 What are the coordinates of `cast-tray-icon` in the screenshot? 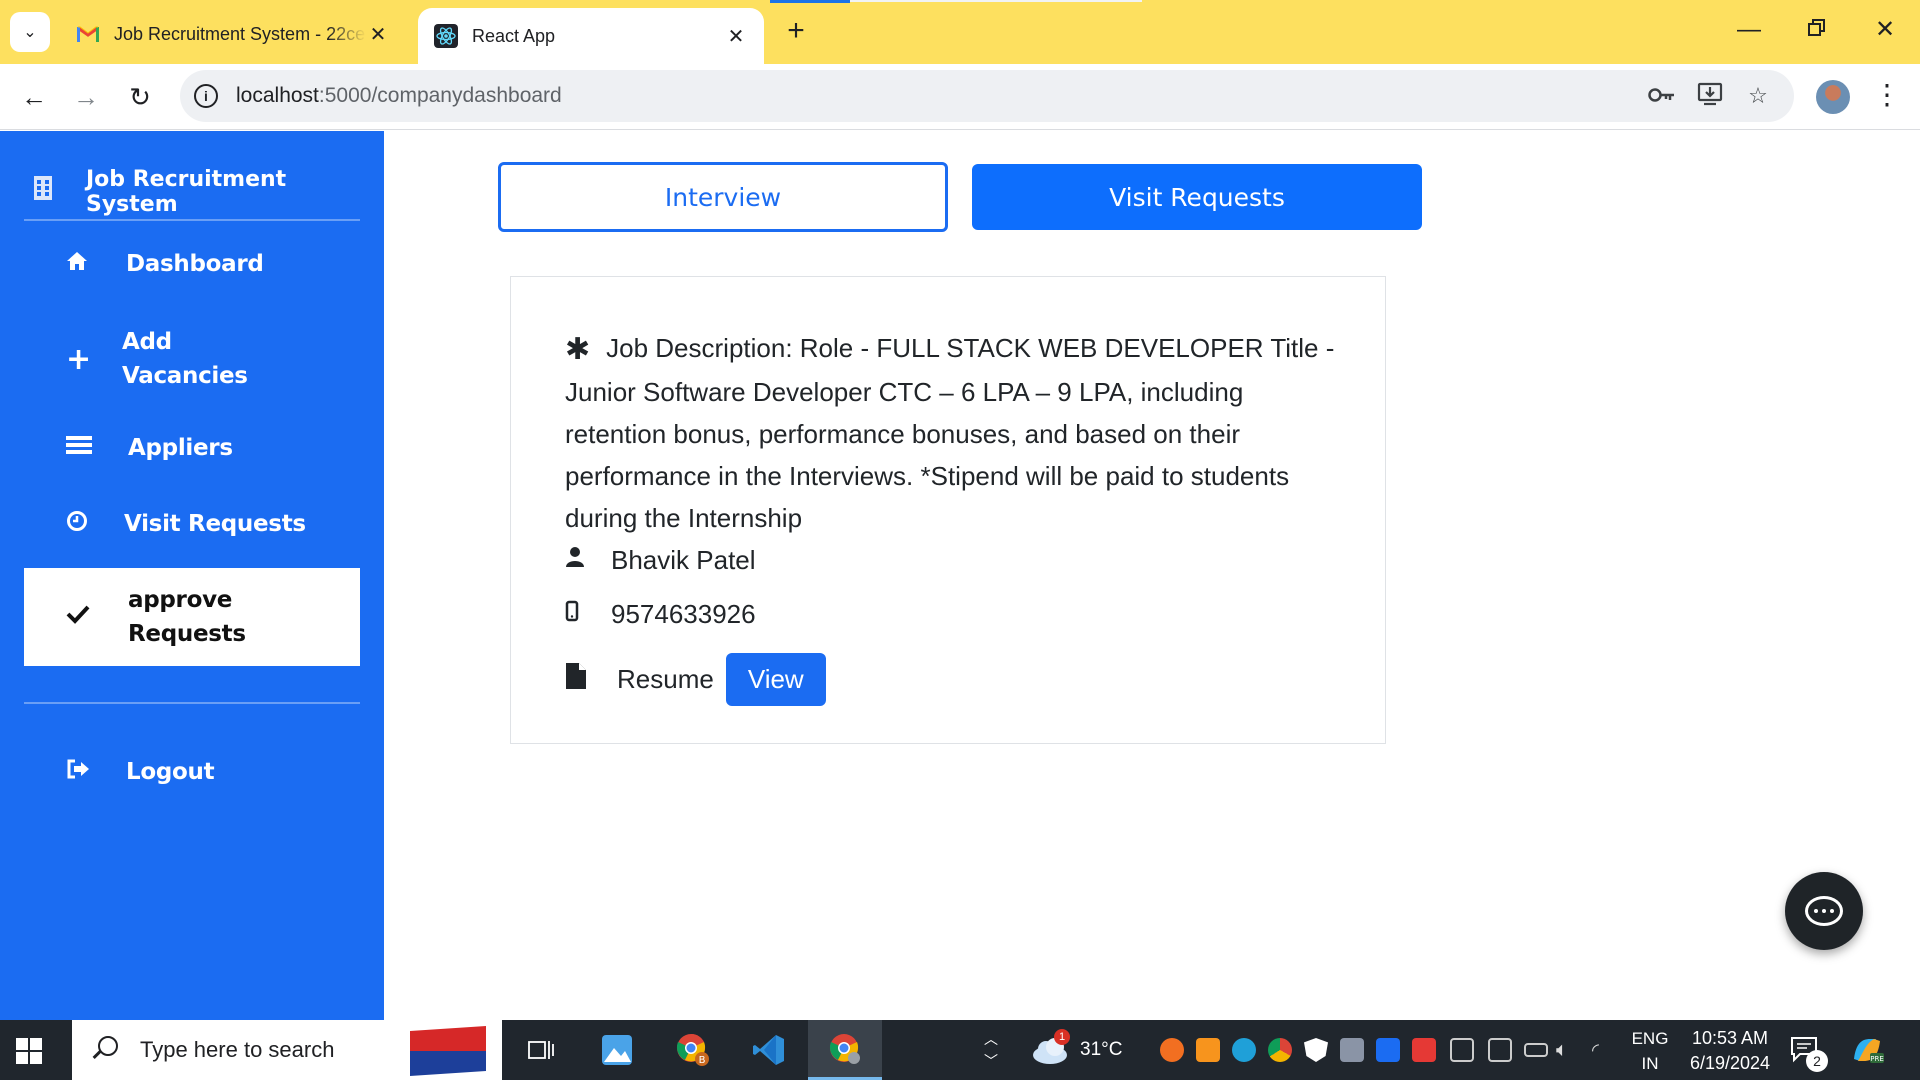 It's located at (1500, 1050).